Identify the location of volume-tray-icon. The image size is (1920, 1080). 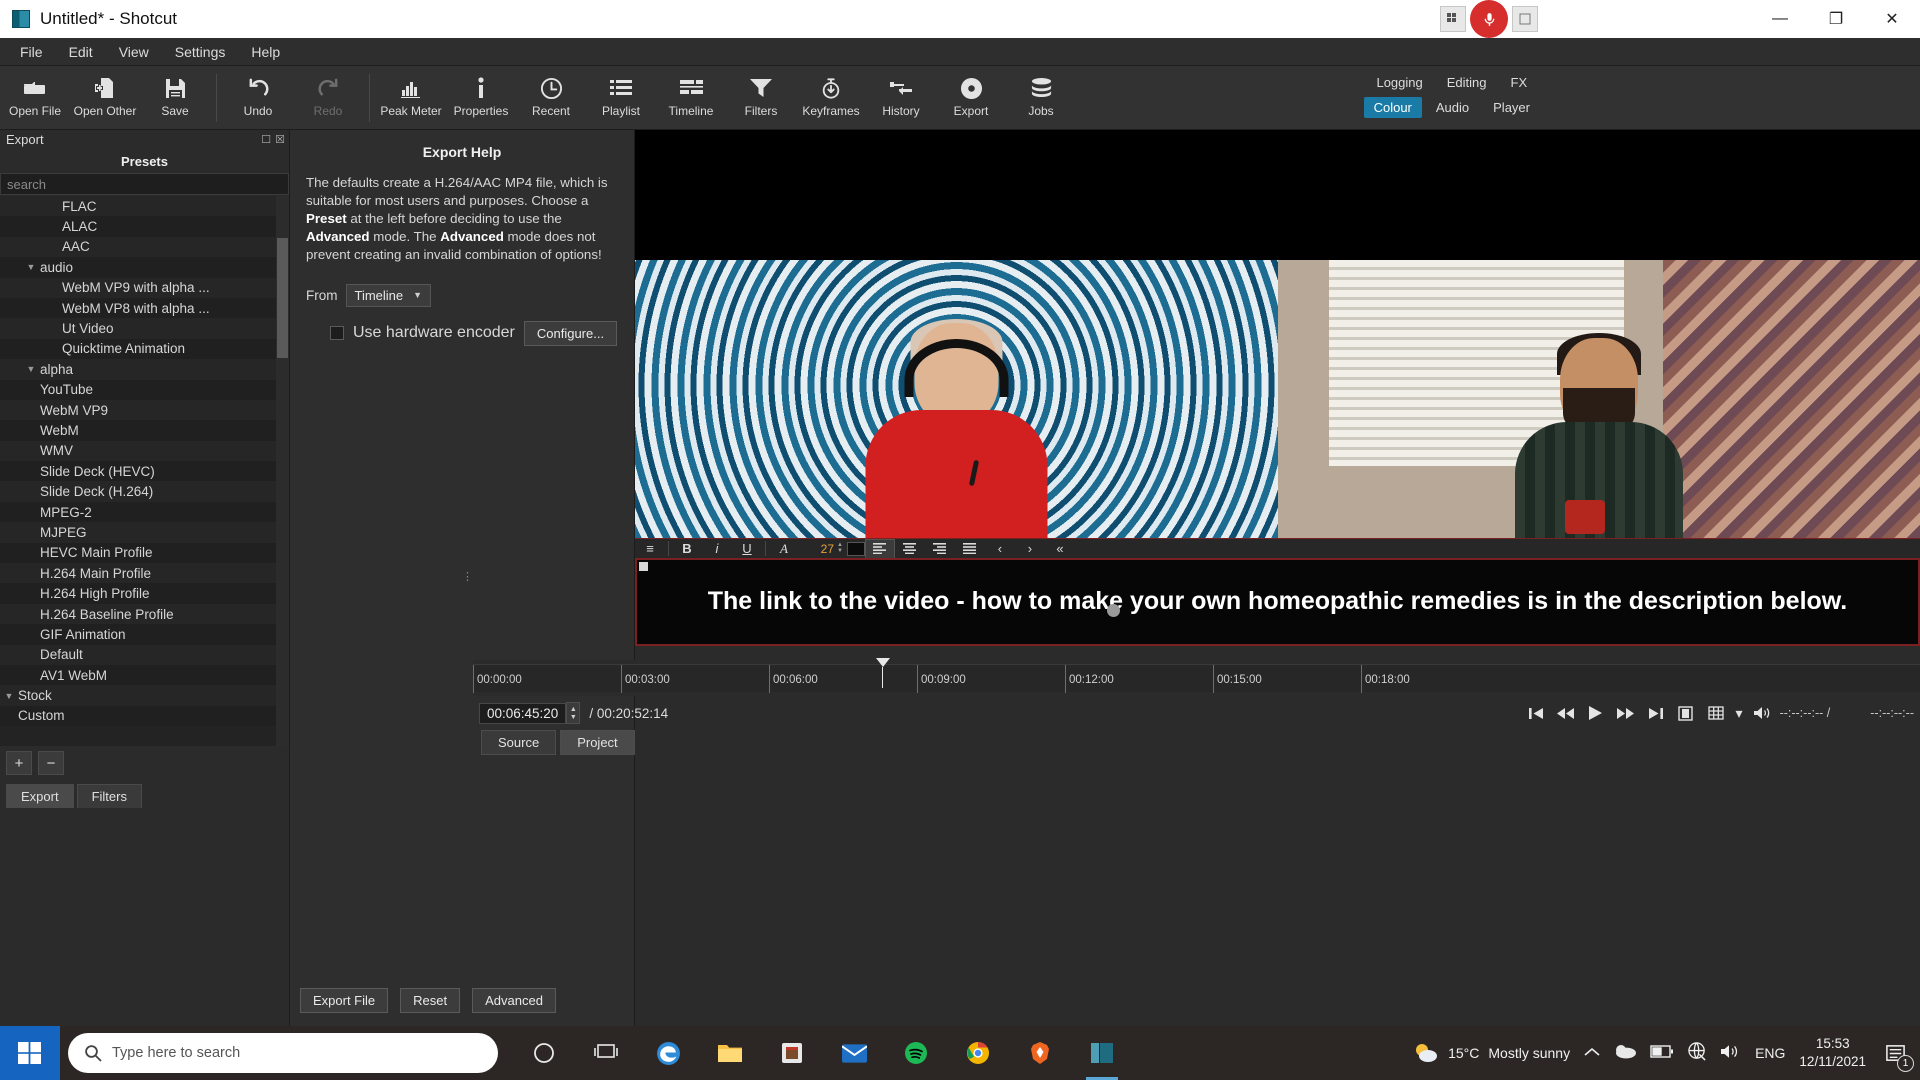
(1731, 1053).